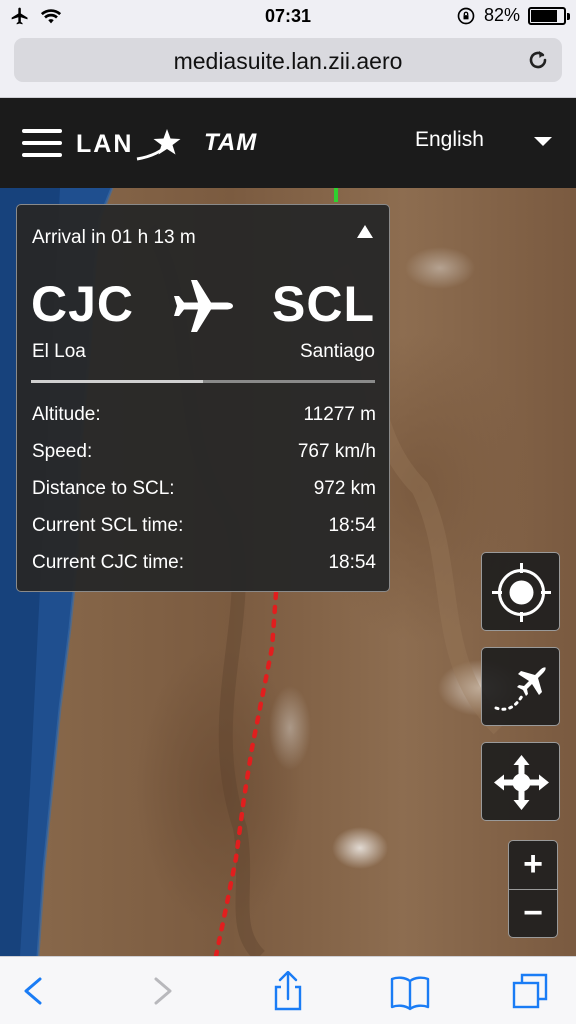 The width and height of the screenshot is (576, 1024). I want to click on browser-chrome: mediasuite.lan.zii.aero, so click(288, 65).